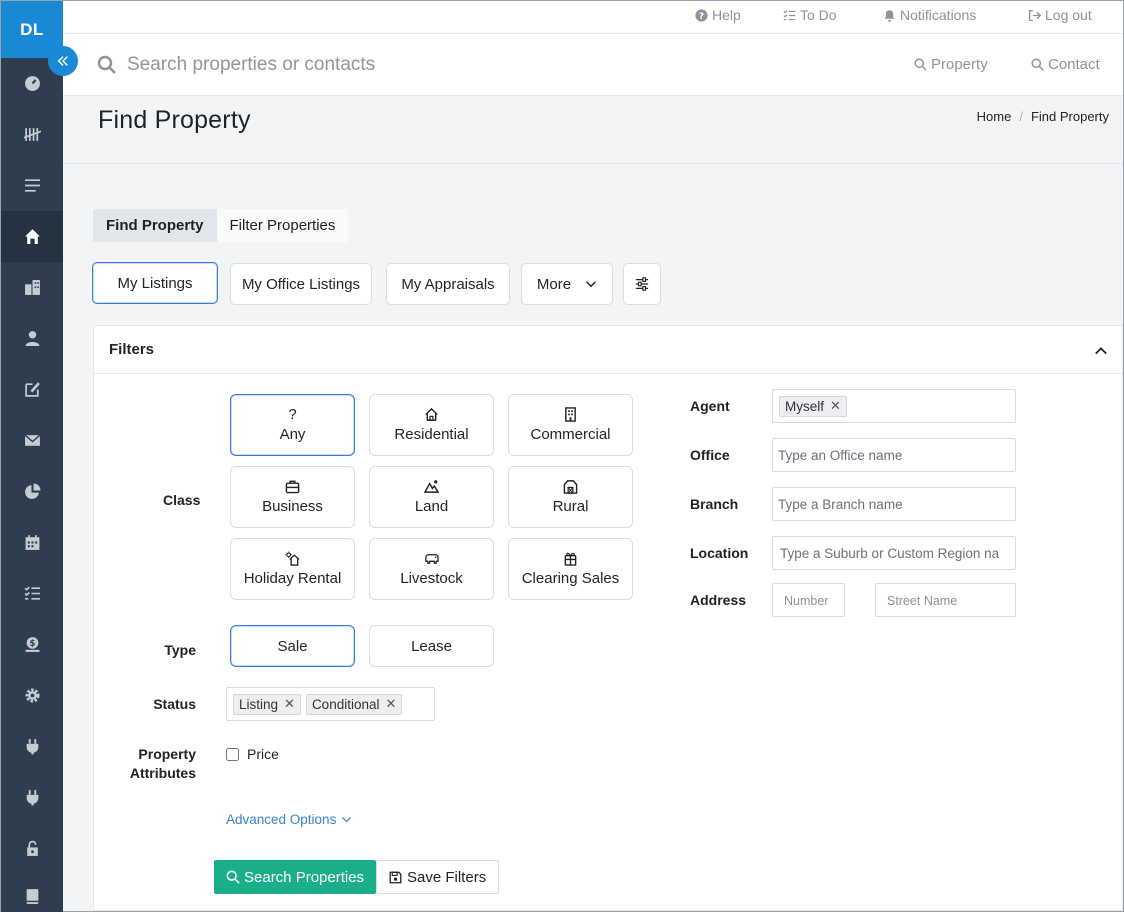  What do you see at coordinates (32, 236) in the screenshot?
I see `home-icon` at bounding box center [32, 236].